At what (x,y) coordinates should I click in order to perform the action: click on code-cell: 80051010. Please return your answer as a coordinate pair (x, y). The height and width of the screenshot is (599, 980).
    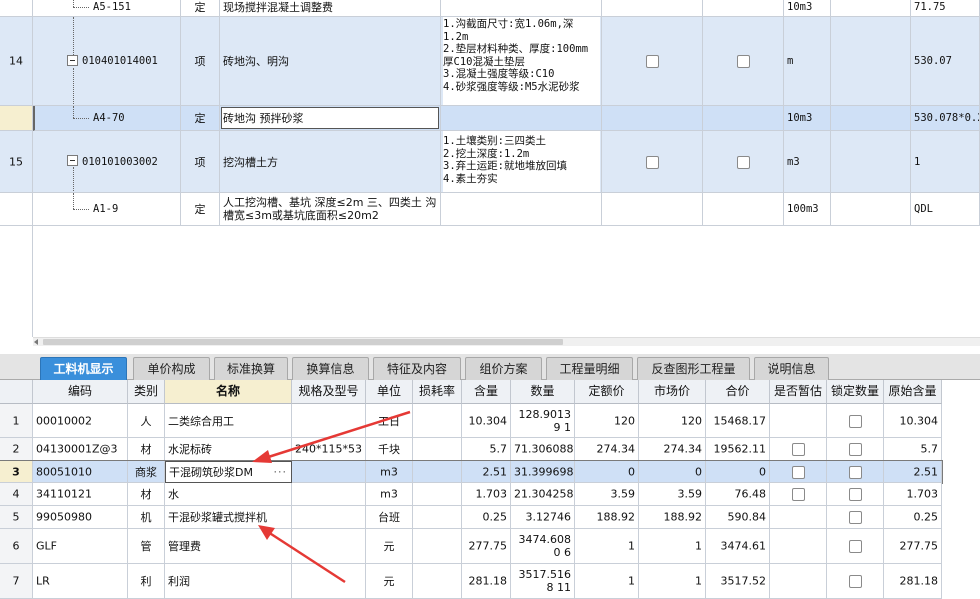
    Looking at the image, I should click on (80, 472).